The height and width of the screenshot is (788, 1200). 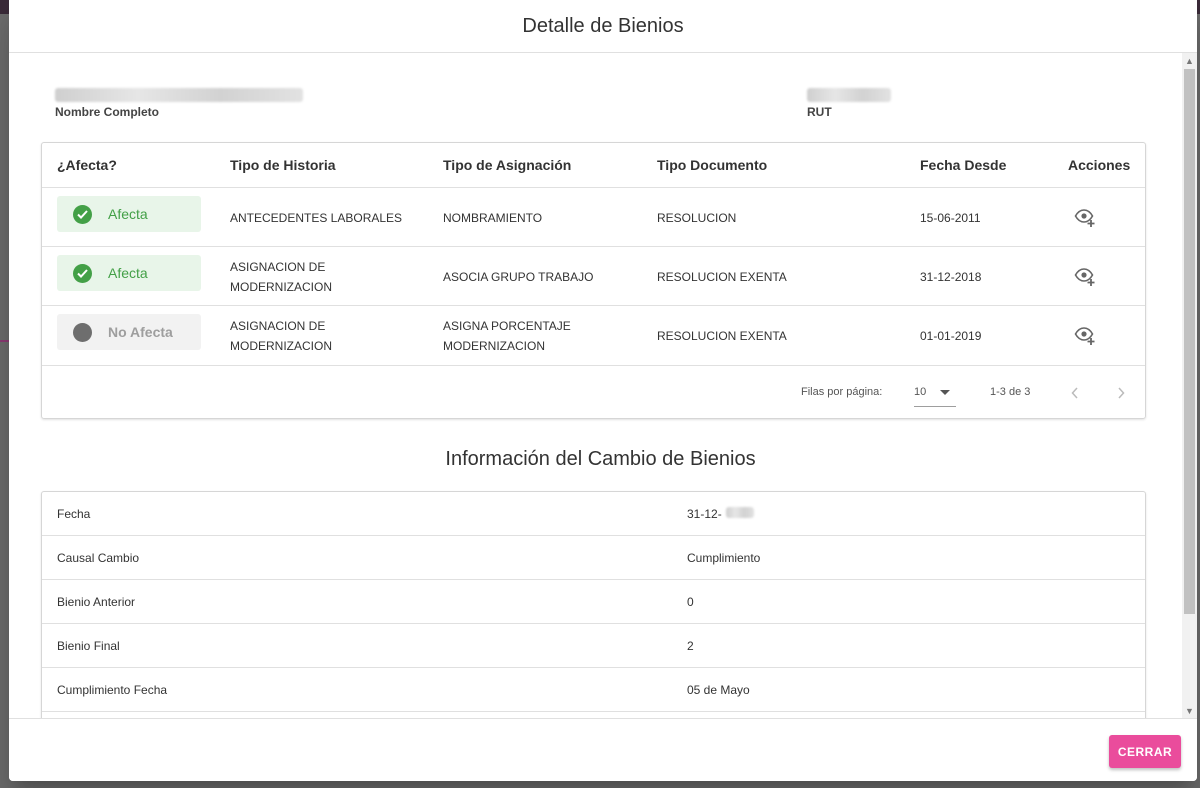 I want to click on info-row: Bienio Anterior 0, so click(x=593, y=602).